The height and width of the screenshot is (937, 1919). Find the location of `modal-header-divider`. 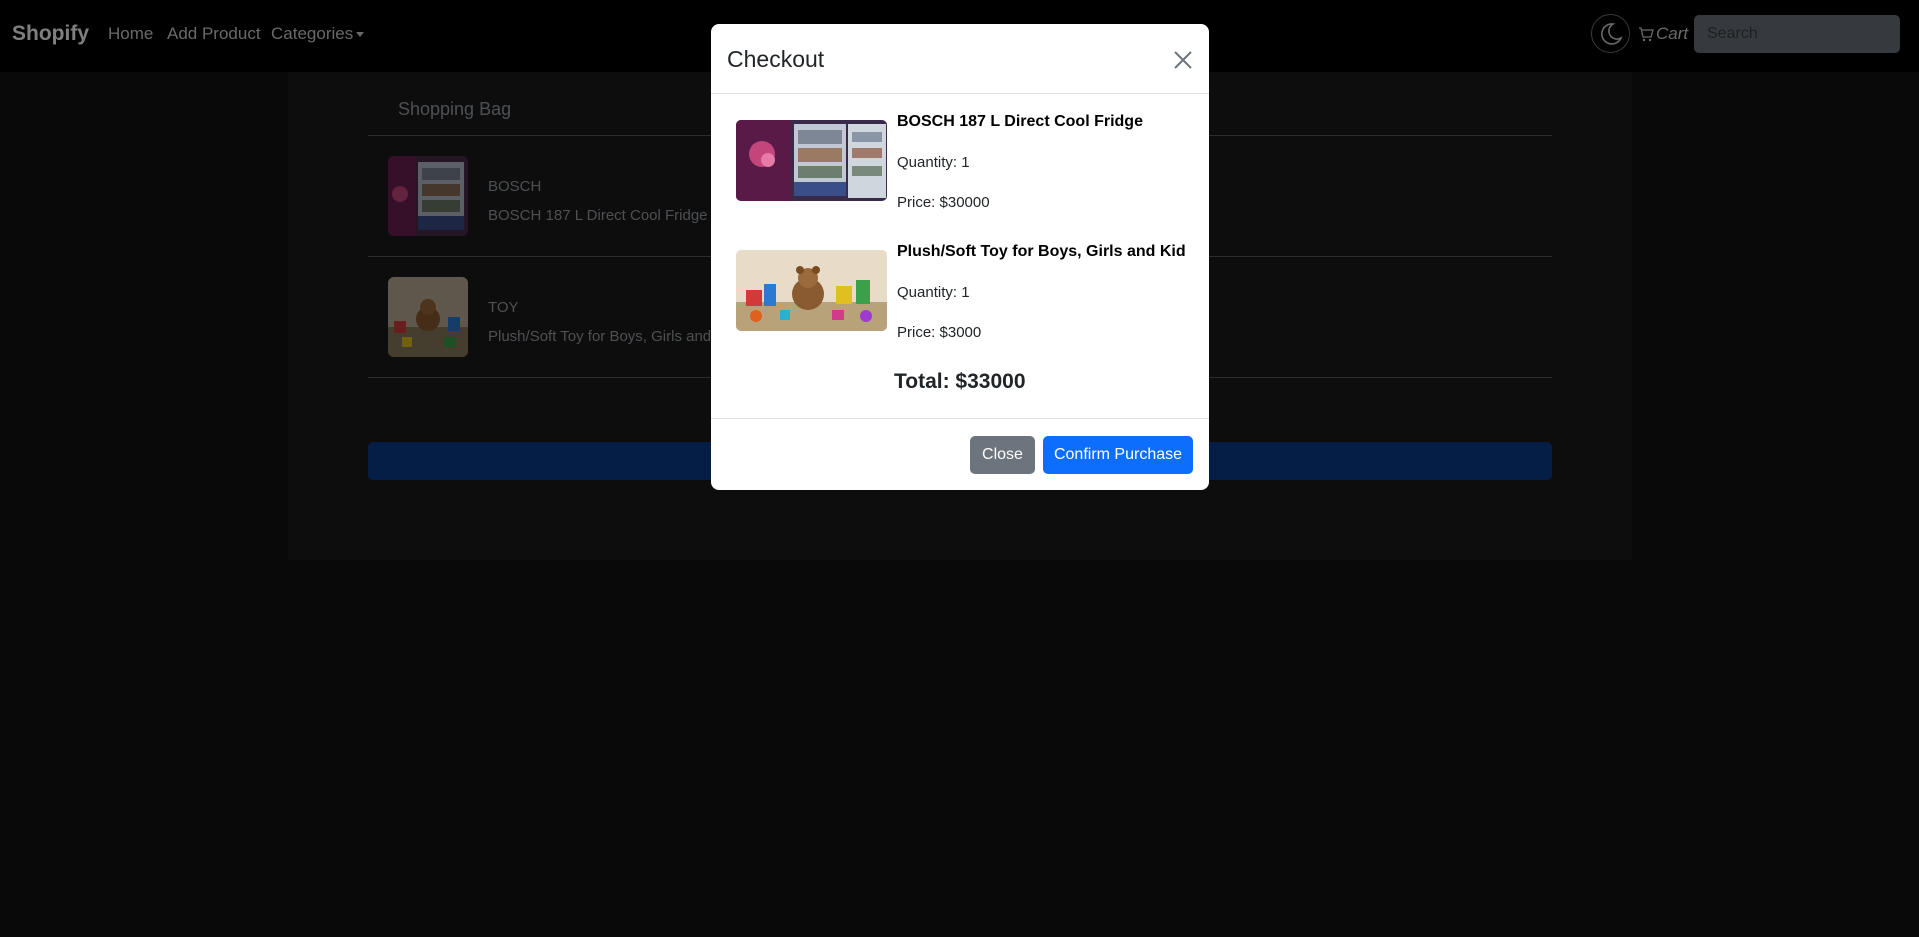

modal-header-divider is located at coordinates (960, 93).